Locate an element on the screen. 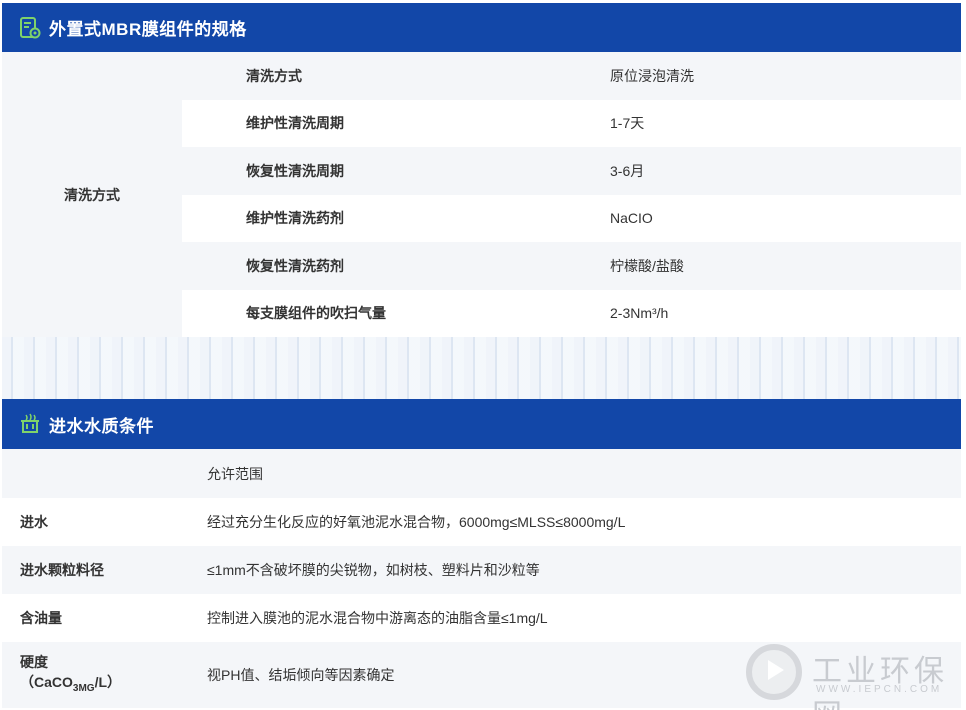 The height and width of the screenshot is (710, 966). spec-key: 每支膜组件的吹扫气量 is located at coordinates (316, 313).